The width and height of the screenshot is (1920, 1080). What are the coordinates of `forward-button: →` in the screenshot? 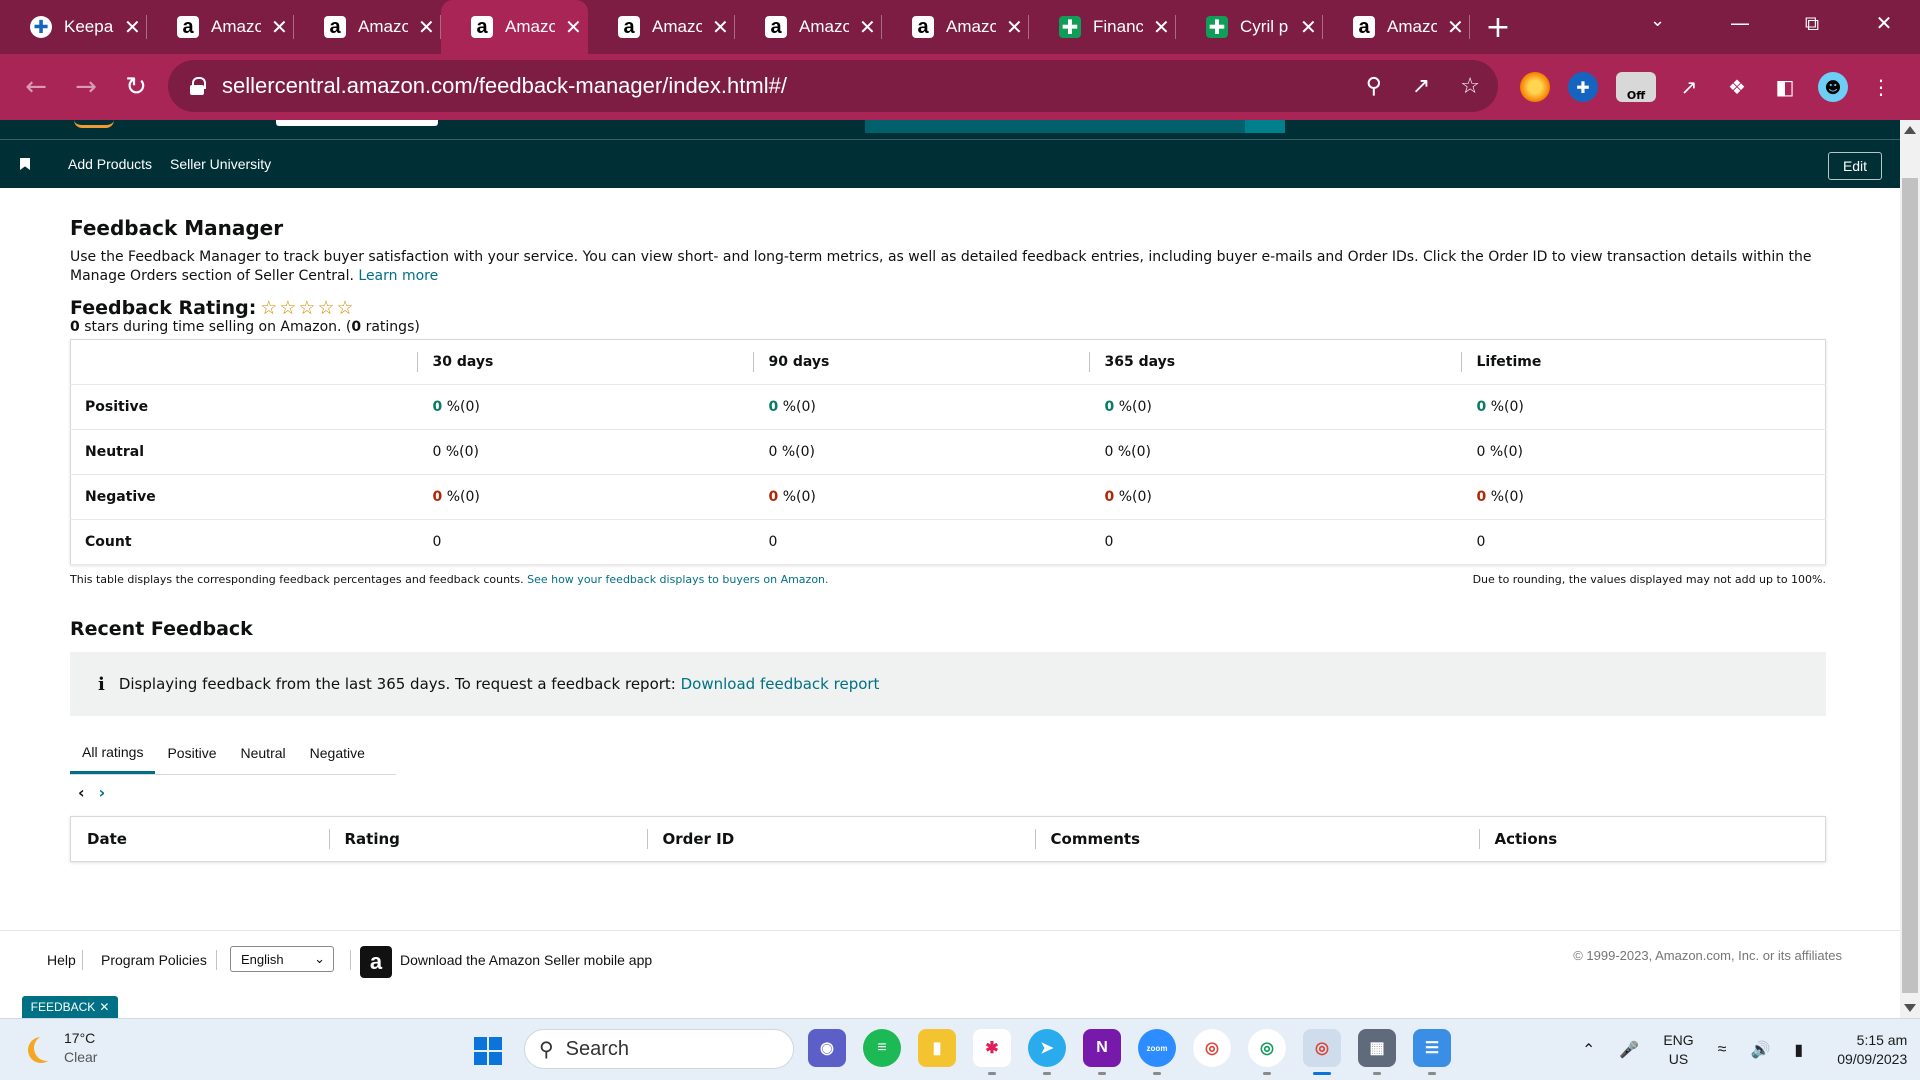 It's located at (86, 87).